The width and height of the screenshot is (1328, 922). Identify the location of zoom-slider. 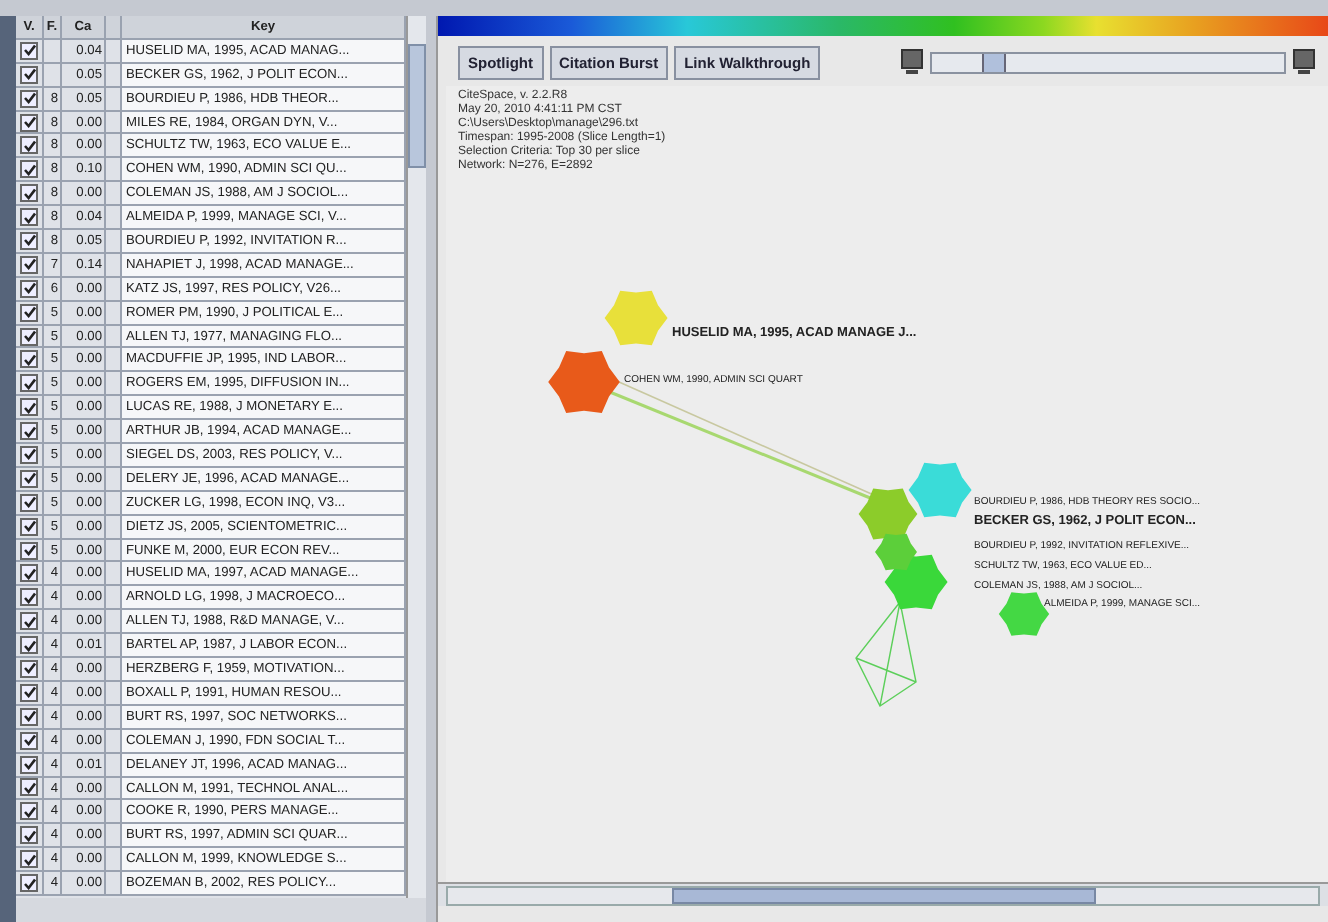
(1108, 62).